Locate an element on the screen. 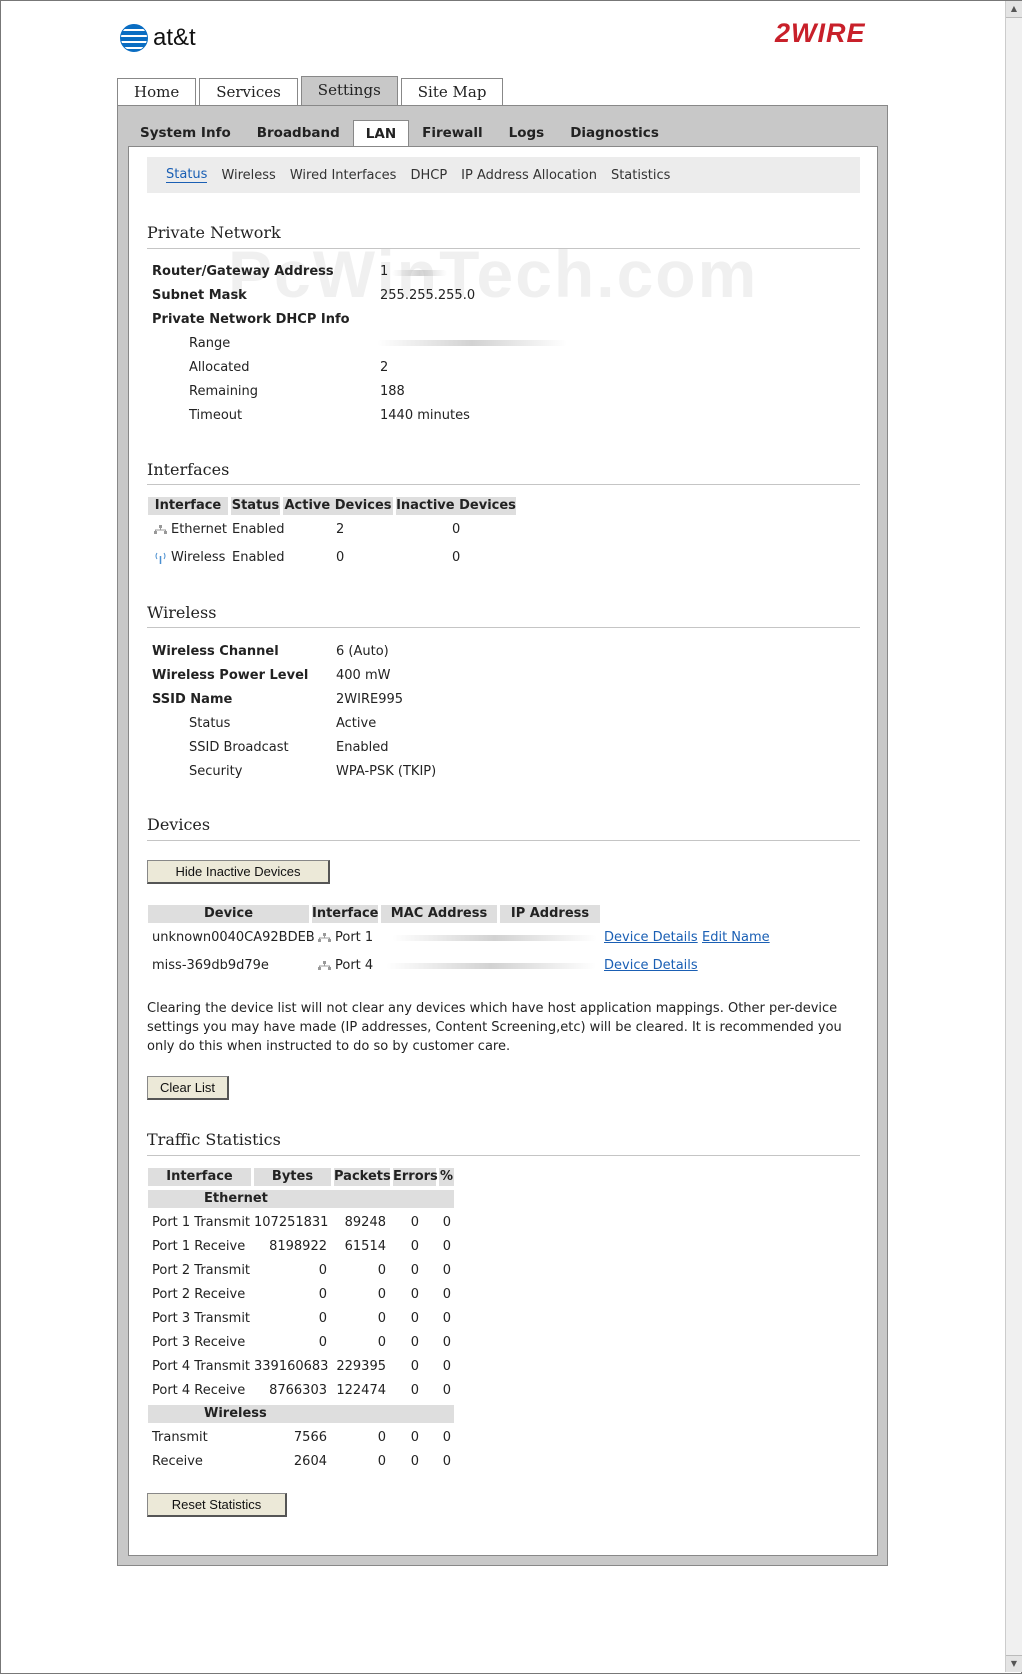 The image size is (1022, 1674). subnav-dhcp: DHCP is located at coordinates (428, 175).